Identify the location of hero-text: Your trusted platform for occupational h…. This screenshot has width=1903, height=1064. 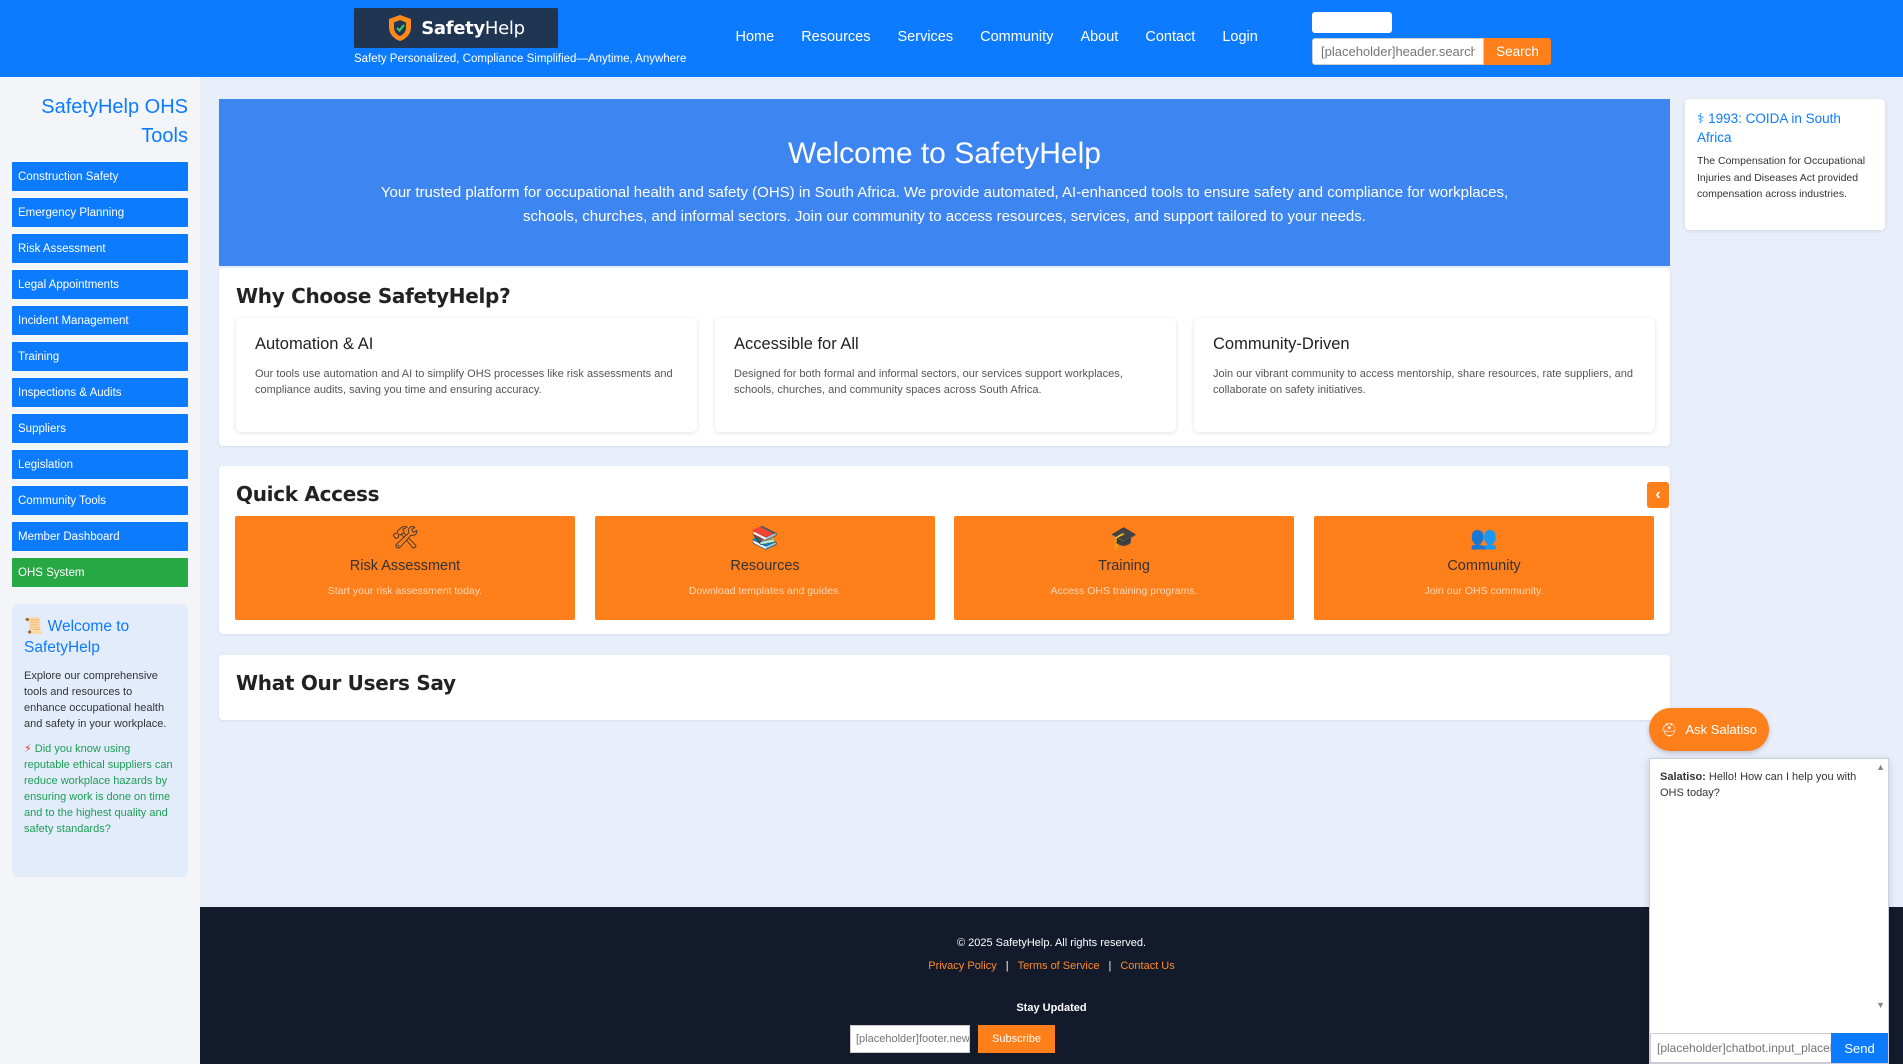
(944, 204).